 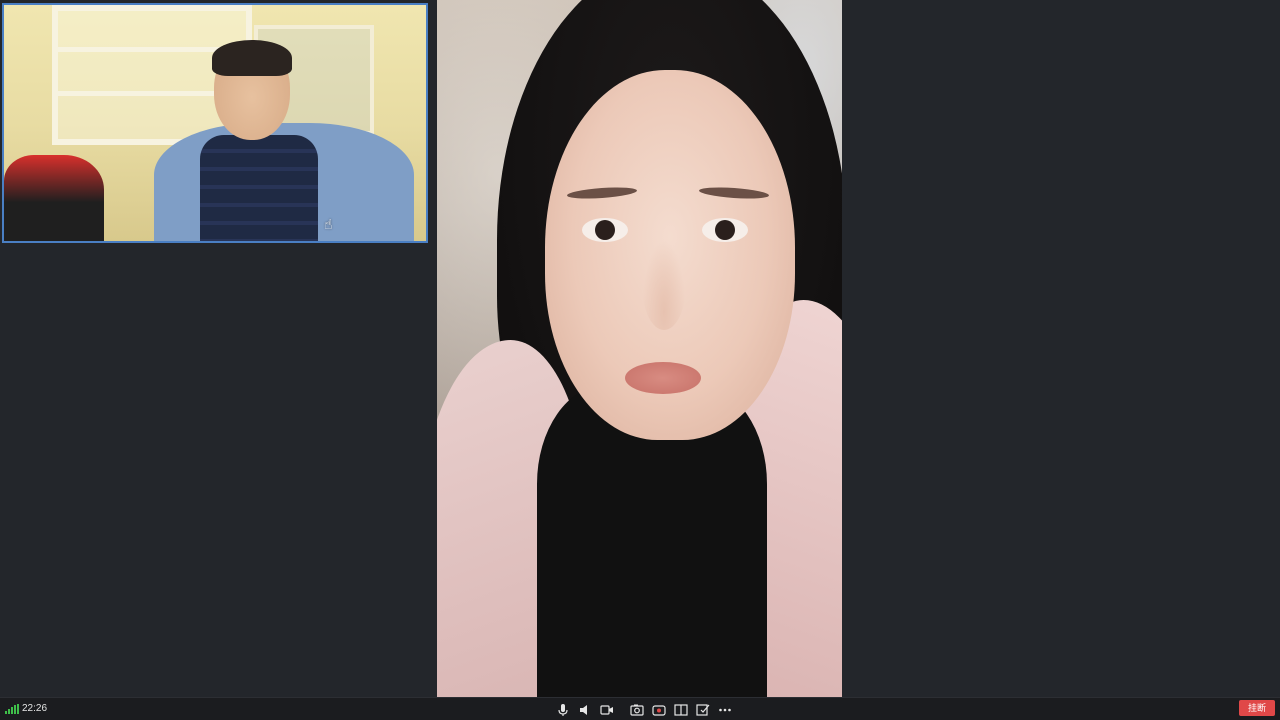 I want to click on microphone-icon, so click(x=563, y=710).